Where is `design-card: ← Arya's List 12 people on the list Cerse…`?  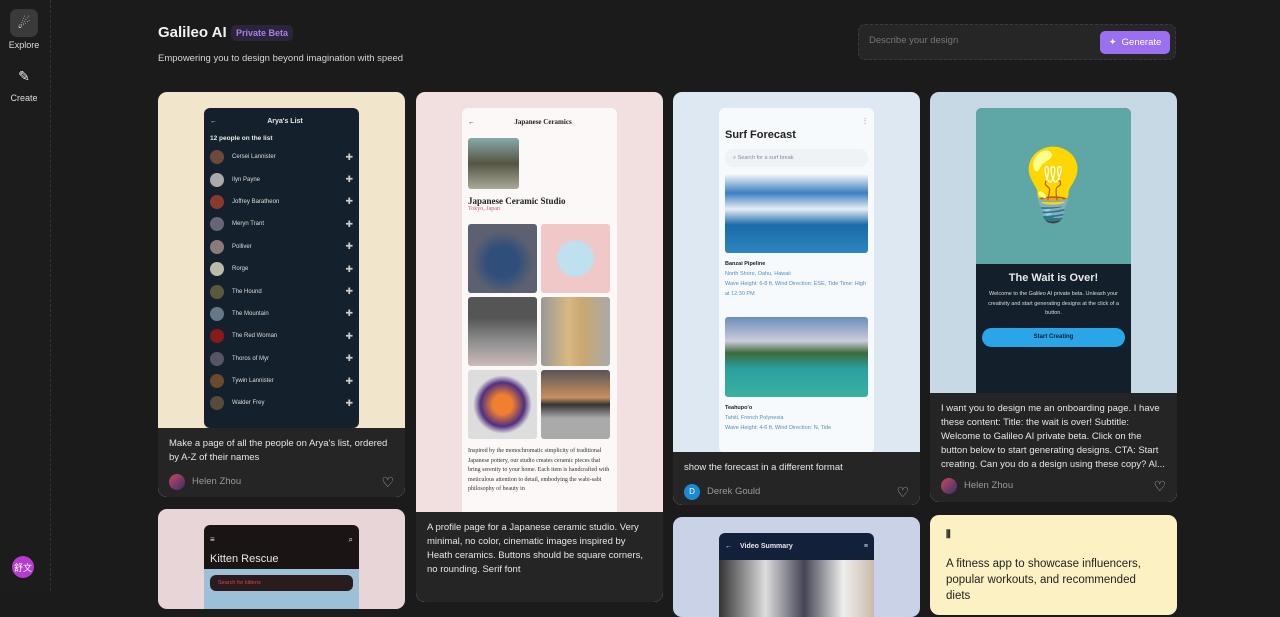 design-card: ← Arya's List 12 people on the list Cerse… is located at coordinates (281, 294).